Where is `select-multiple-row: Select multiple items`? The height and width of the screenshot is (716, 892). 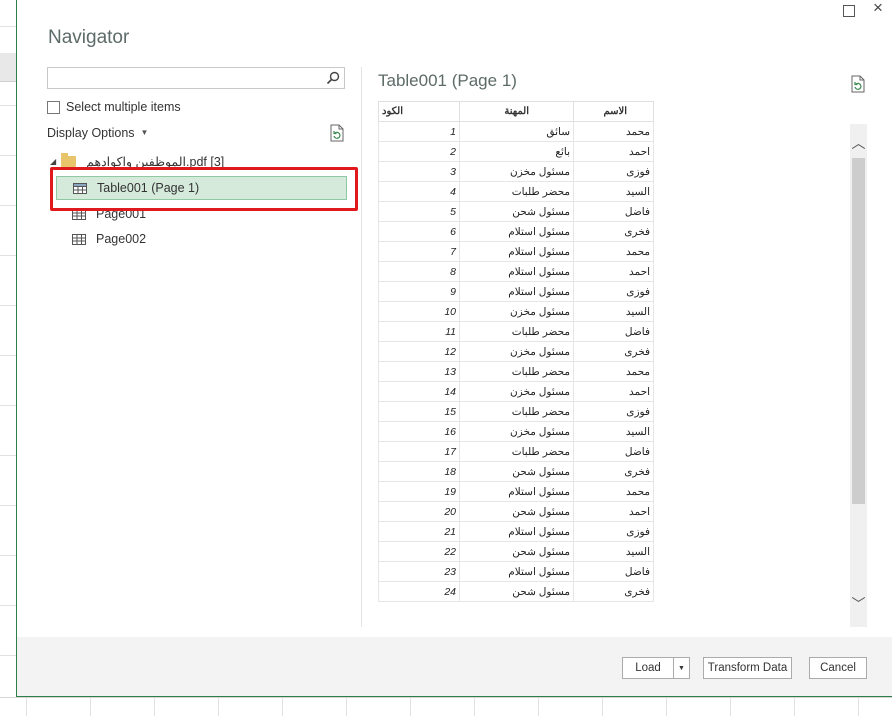
select-multiple-row: Select multiple items is located at coordinates (114, 107).